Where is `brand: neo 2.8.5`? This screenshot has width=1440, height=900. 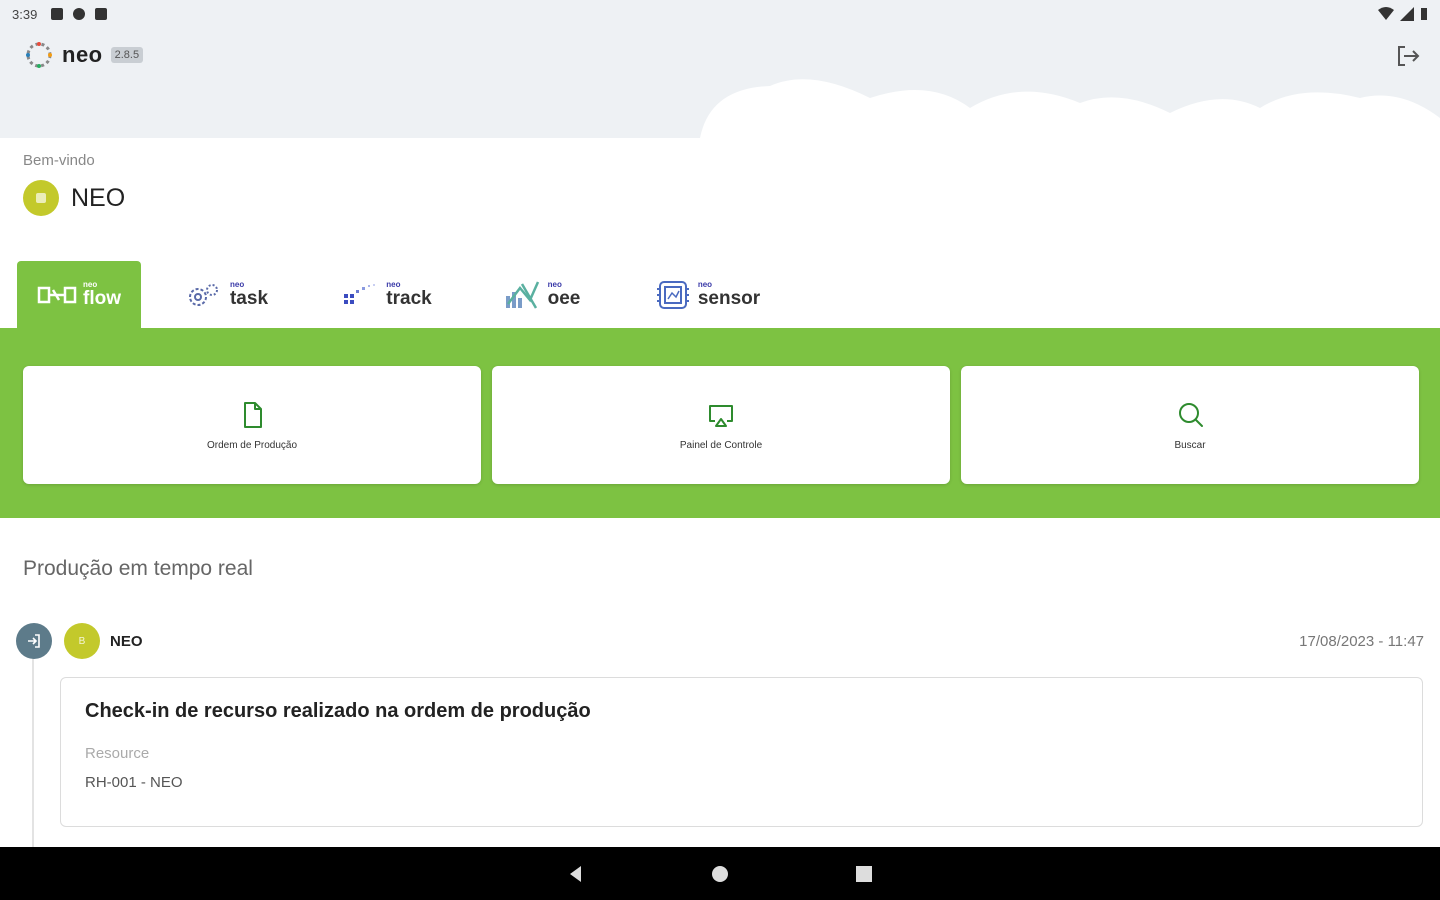 brand: neo 2.8.5 is located at coordinates (84, 55).